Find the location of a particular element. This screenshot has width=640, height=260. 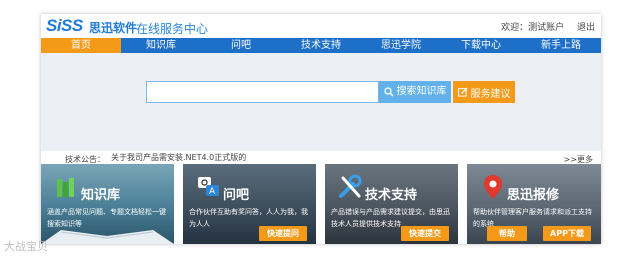

books-icon is located at coordinates (65, 187).